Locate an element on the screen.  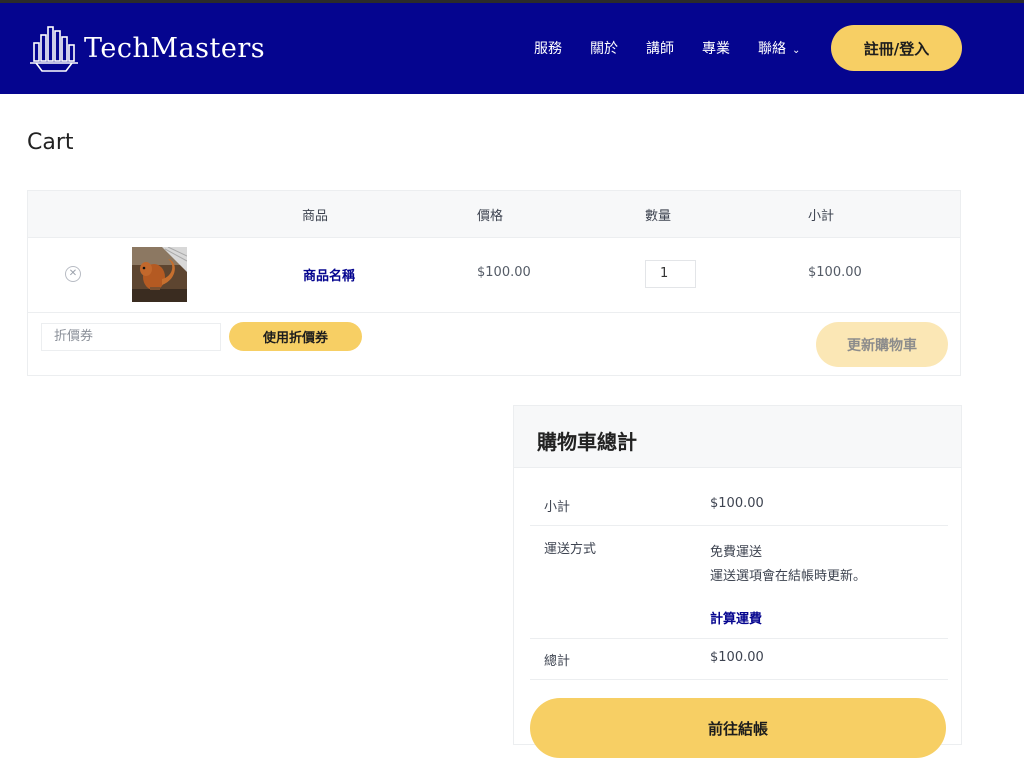
nav-item-services: 服務 is located at coordinates (548, 50).